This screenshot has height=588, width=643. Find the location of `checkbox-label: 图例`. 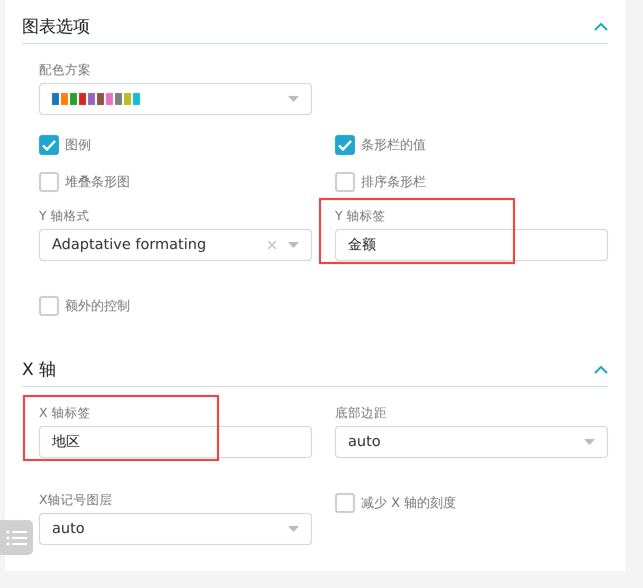

checkbox-label: 图例 is located at coordinates (78, 145).